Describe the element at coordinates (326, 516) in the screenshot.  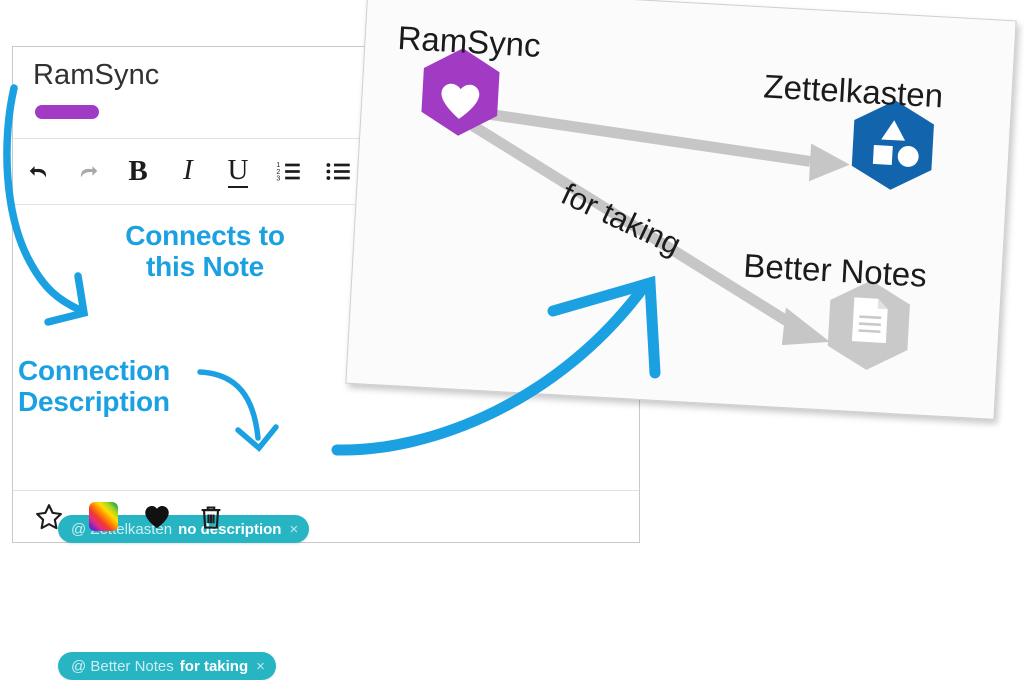
I see `note-action-bar` at that location.